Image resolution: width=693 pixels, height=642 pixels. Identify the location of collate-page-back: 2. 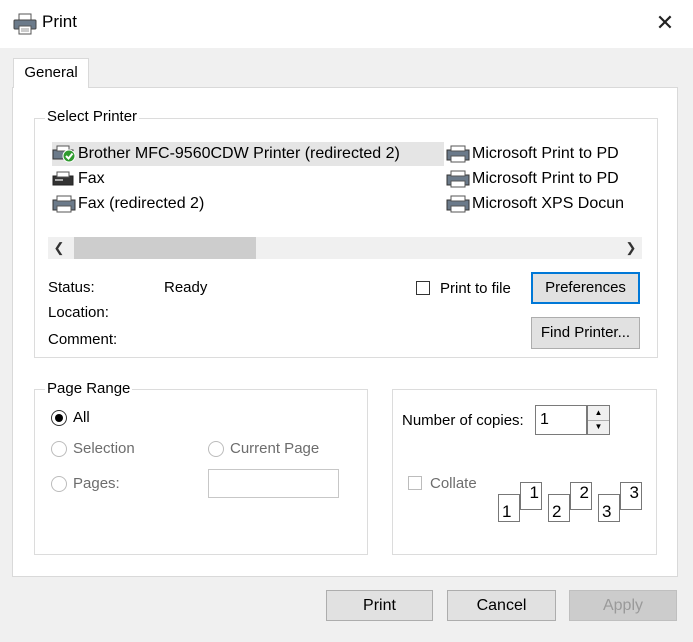
(581, 496).